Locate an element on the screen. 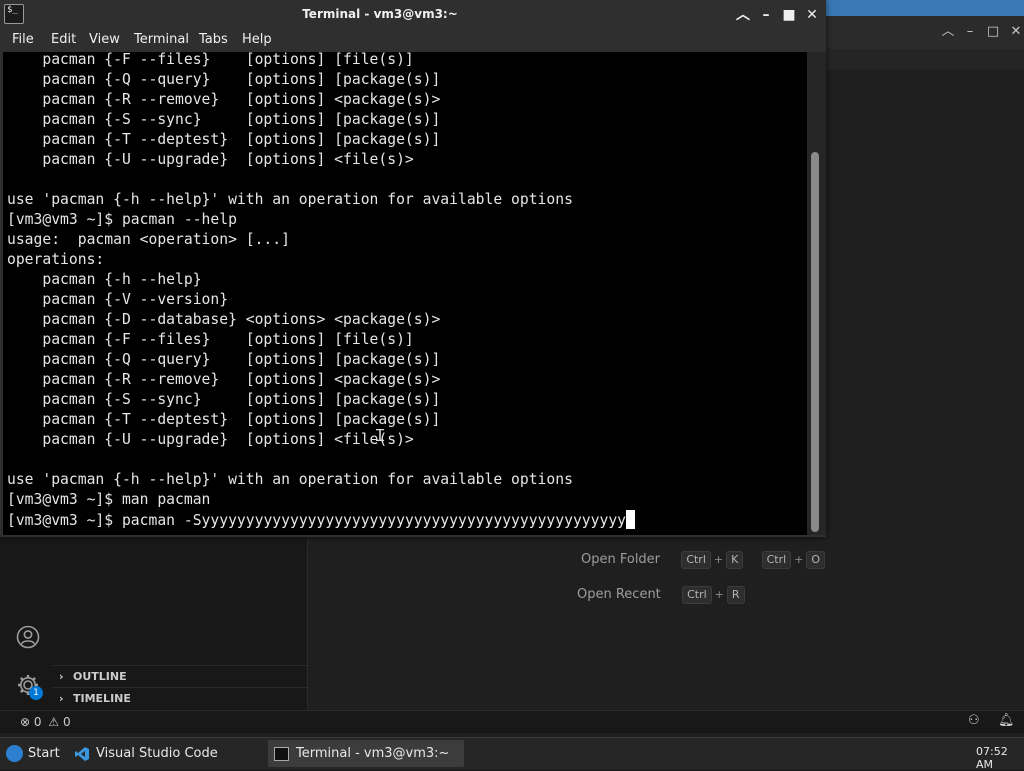  sidebar: › OUTLINE › TIMELINE is located at coordinates (180, 623).